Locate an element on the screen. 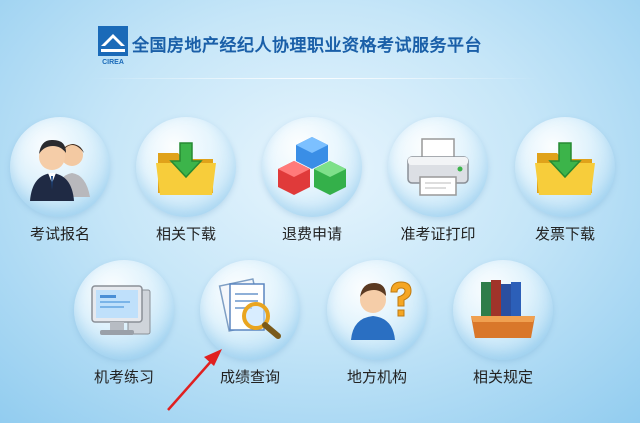  tile-exam-registration: 考试报名 is located at coordinates (60, 182).